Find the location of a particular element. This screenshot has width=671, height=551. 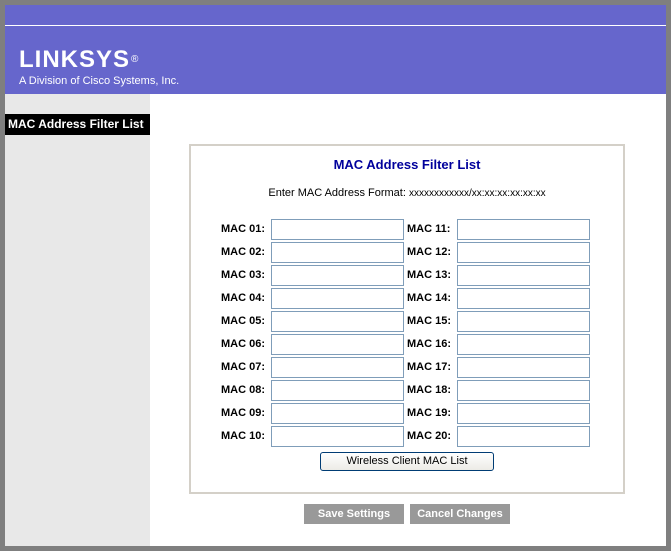

mac-label: MAC 17: is located at coordinates (429, 367).